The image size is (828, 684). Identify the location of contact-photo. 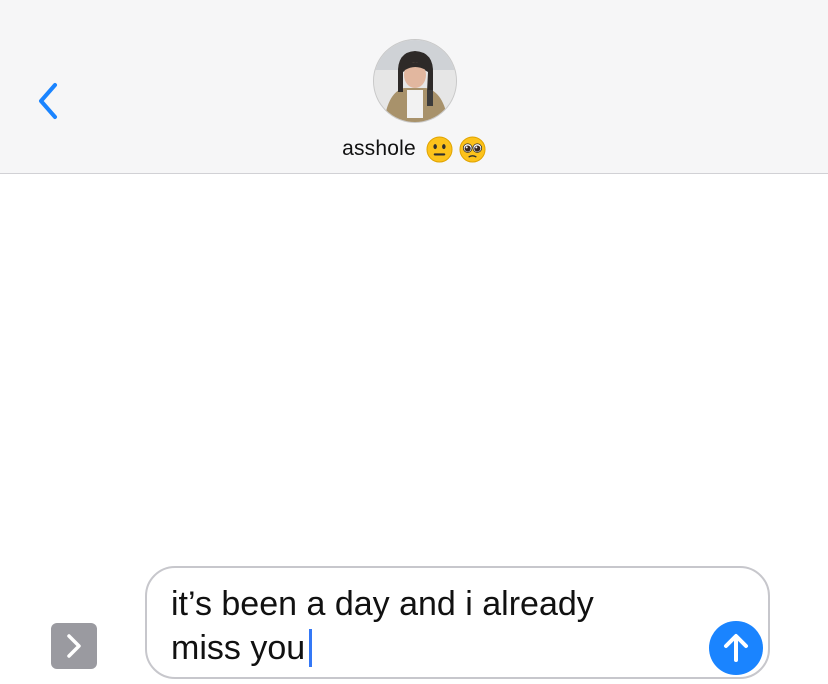
(415, 81).